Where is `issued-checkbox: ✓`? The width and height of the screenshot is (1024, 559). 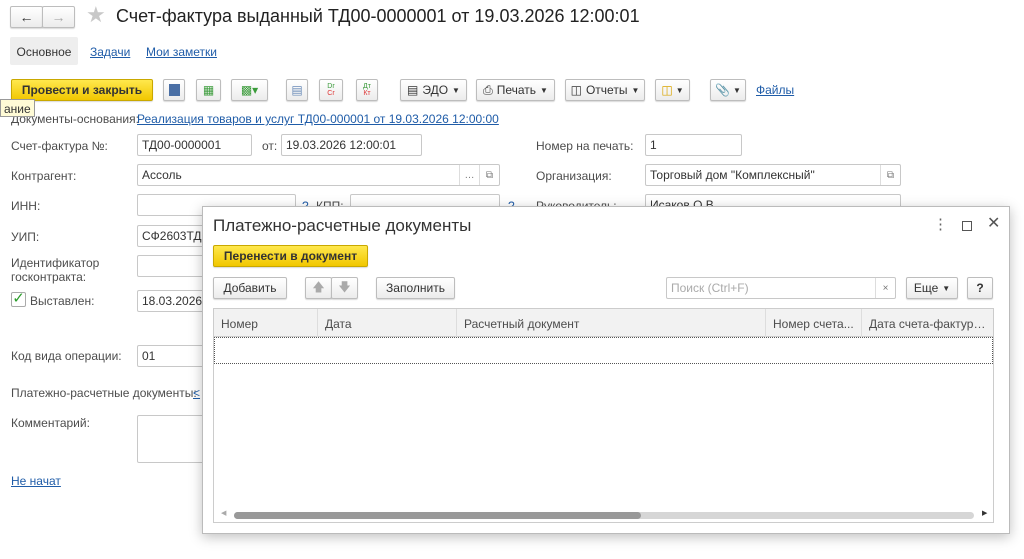
issued-checkbox: ✓ is located at coordinates (18, 299).